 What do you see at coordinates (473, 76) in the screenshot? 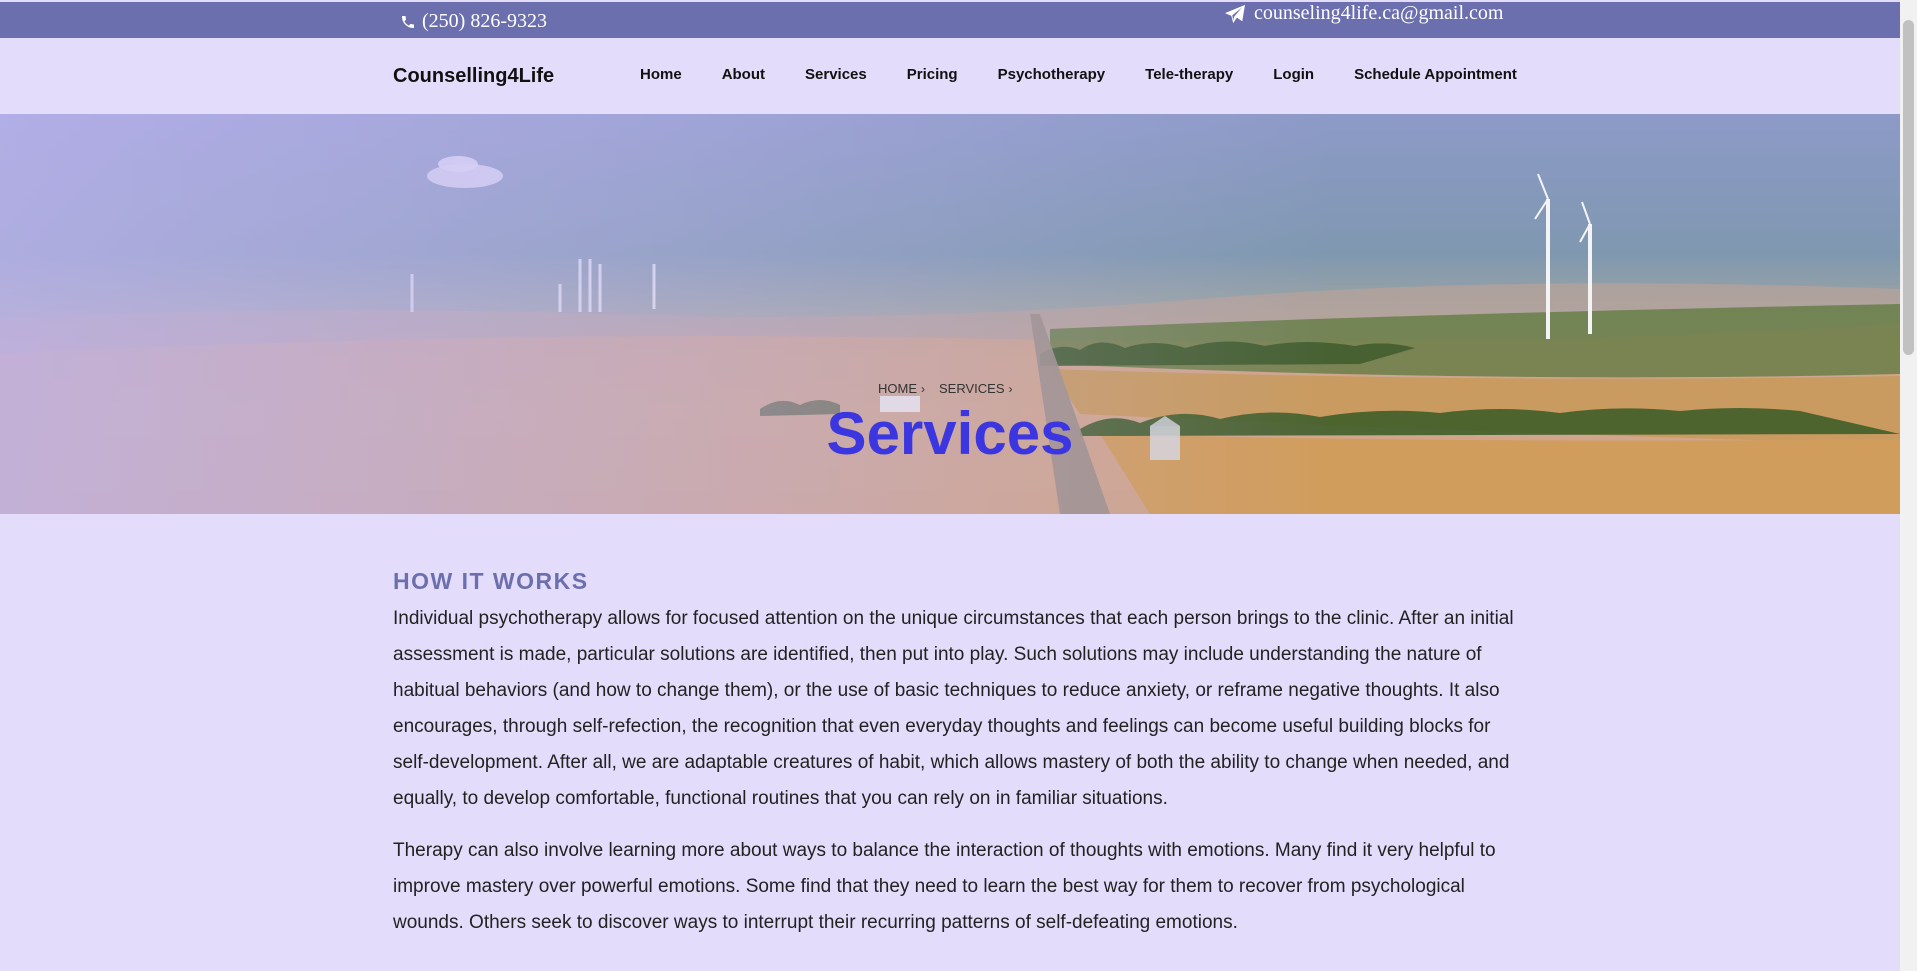
I see `site-logo: Counselling4Life` at bounding box center [473, 76].